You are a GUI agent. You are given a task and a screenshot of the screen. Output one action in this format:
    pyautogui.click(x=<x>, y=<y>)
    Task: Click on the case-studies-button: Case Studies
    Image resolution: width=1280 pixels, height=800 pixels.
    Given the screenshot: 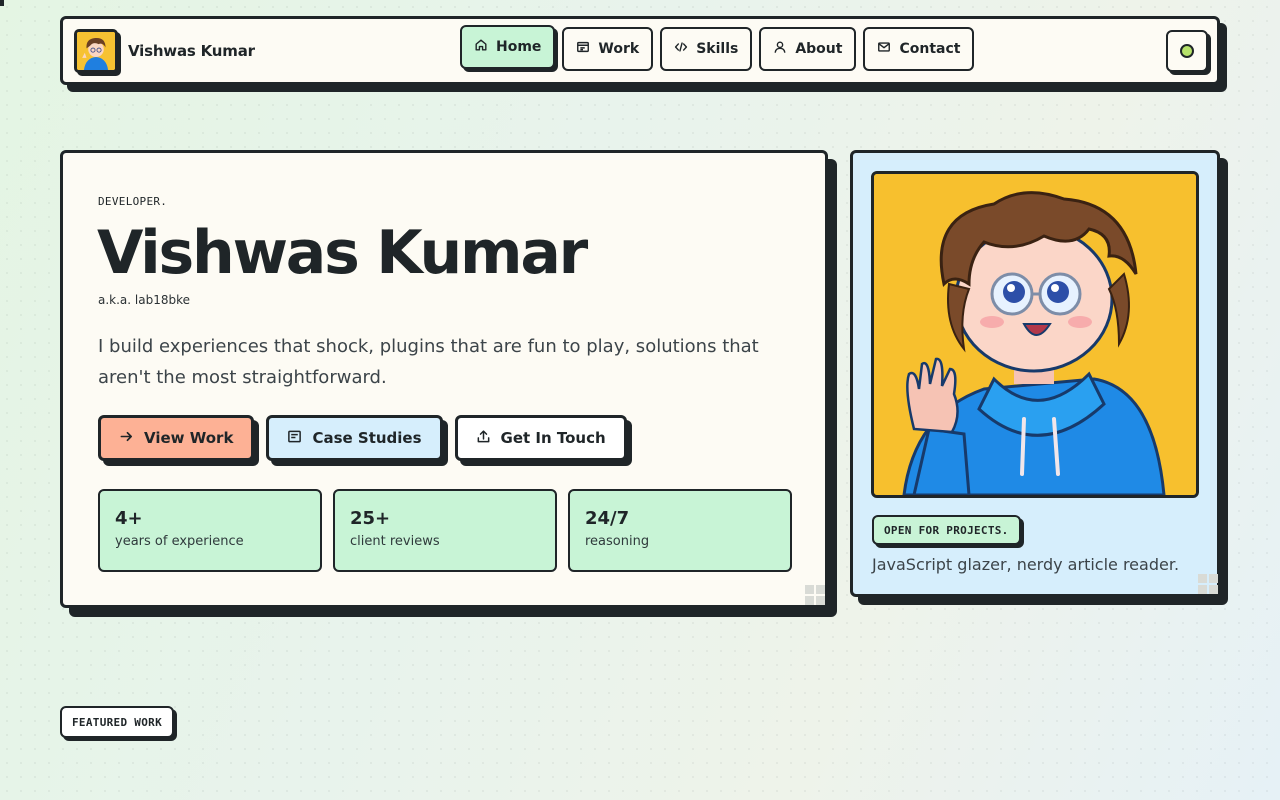 What is the action you would take?
    pyautogui.click(x=354, y=438)
    